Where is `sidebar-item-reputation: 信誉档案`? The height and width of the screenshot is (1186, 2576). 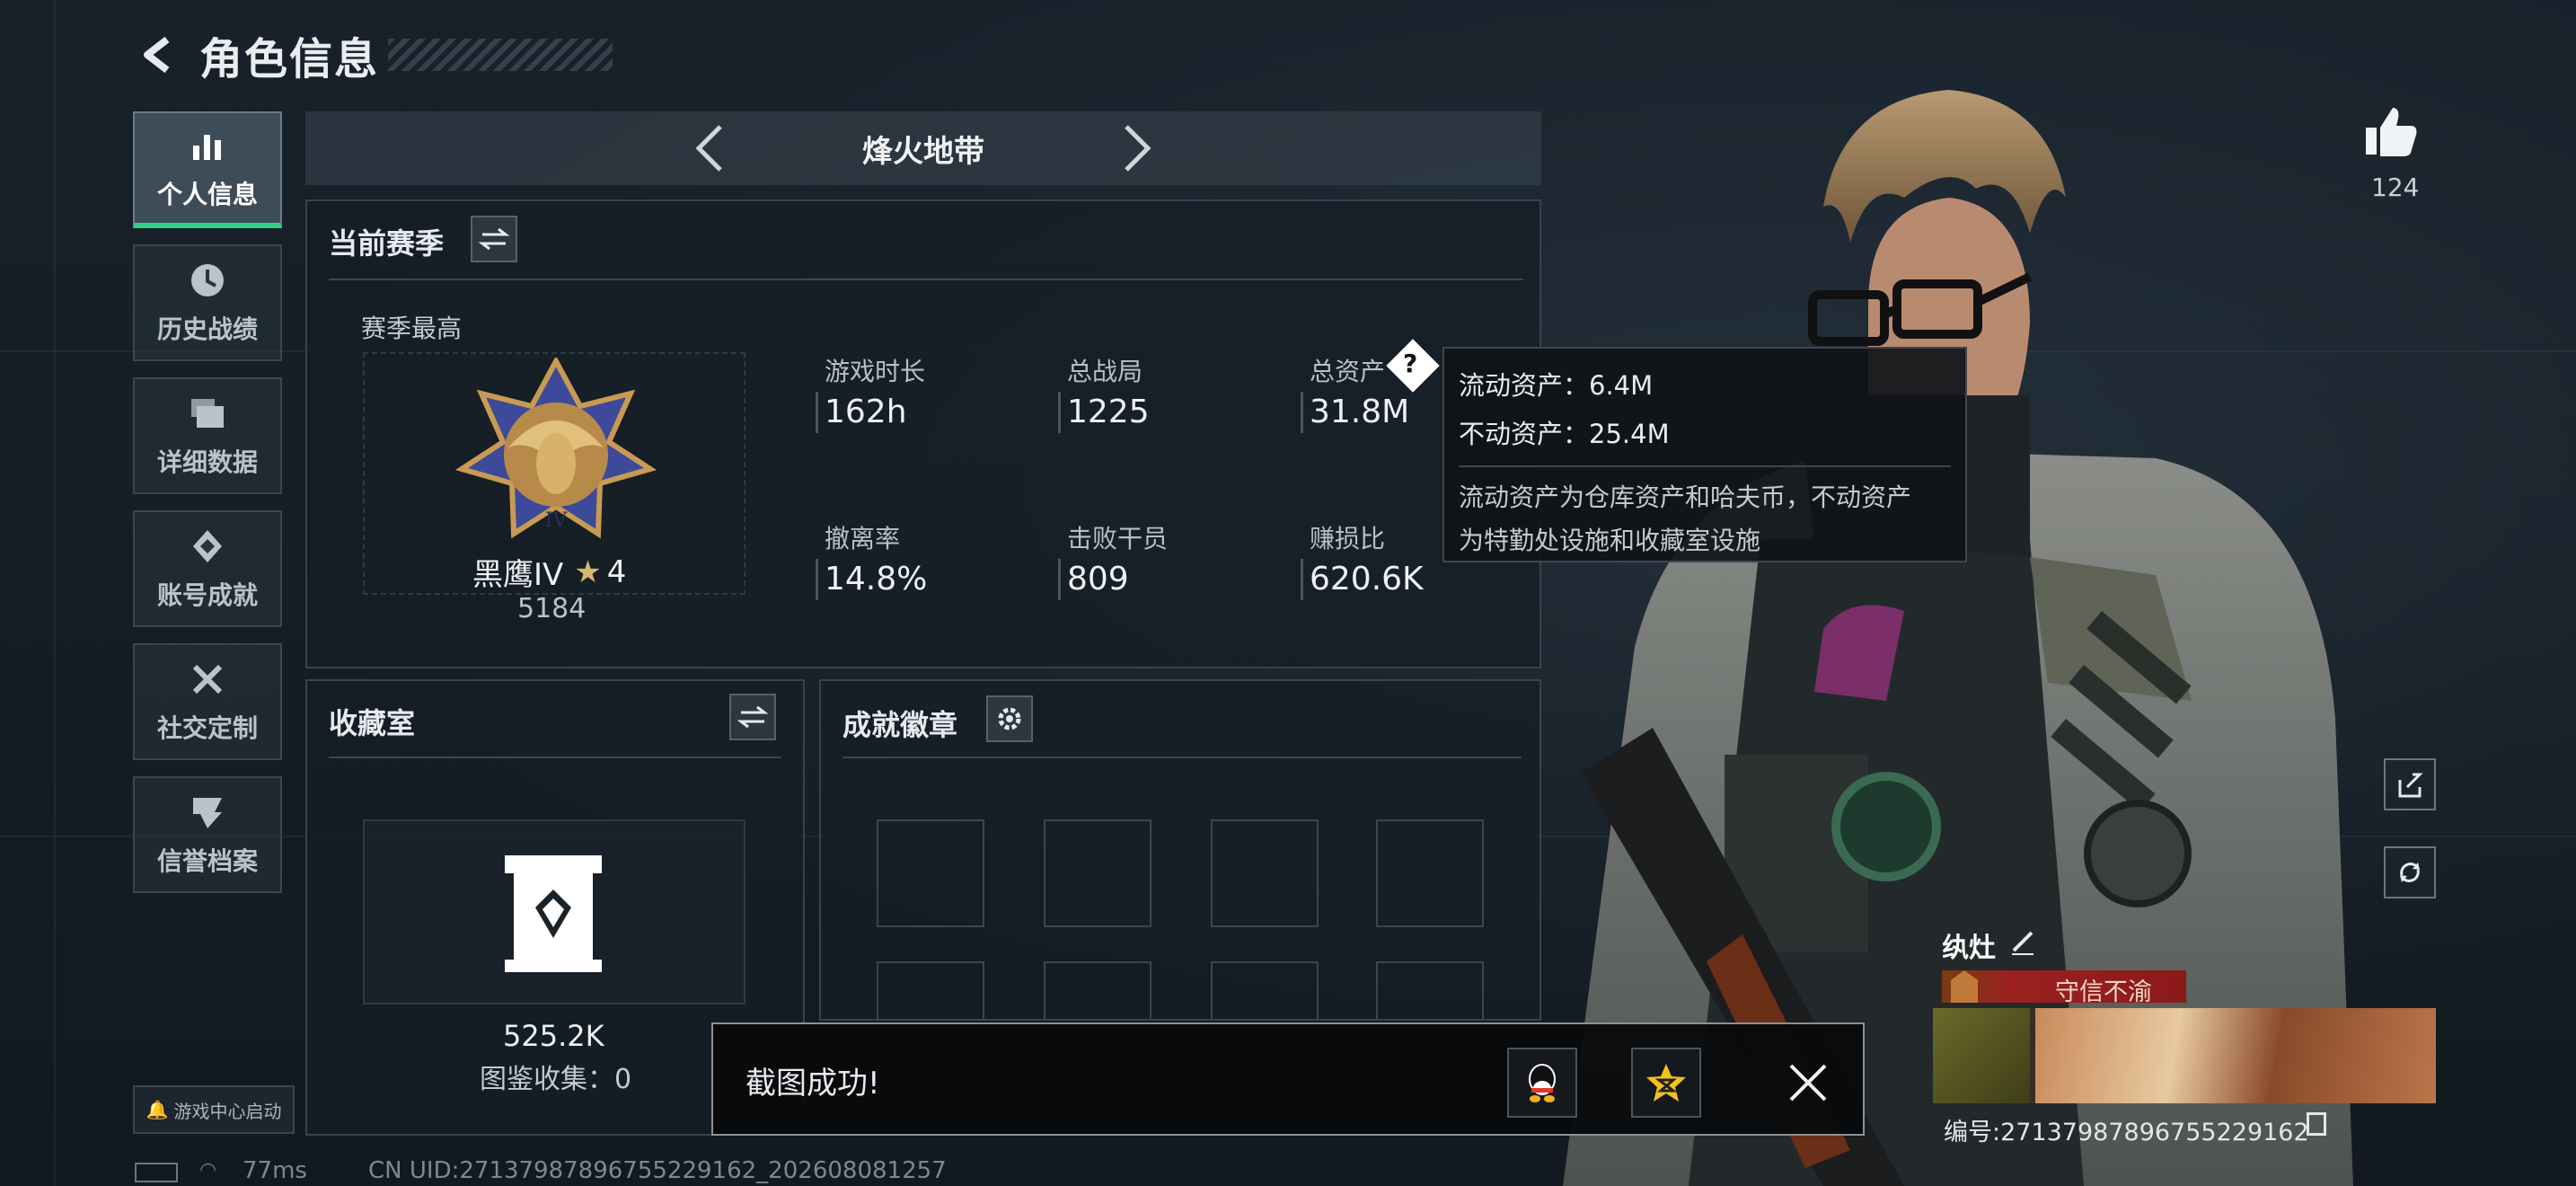 sidebar-item-reputation: 信誉档案 is located at coordinates (207, 834).